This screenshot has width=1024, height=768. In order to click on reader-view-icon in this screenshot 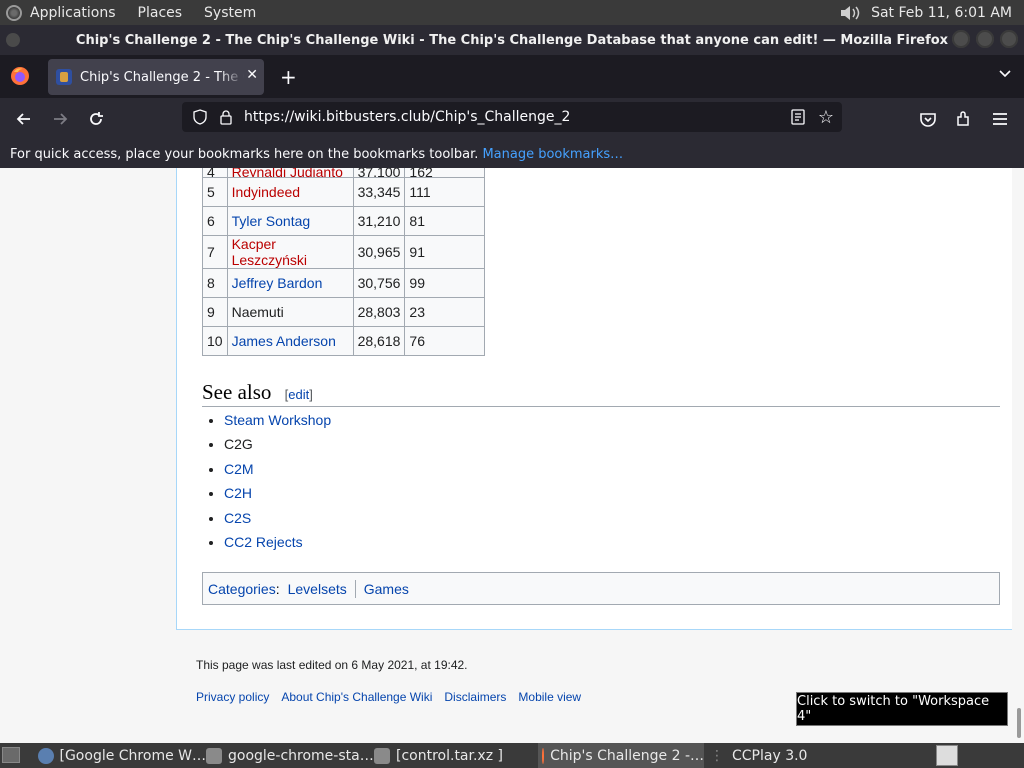, I will do `click(798, 117)`.